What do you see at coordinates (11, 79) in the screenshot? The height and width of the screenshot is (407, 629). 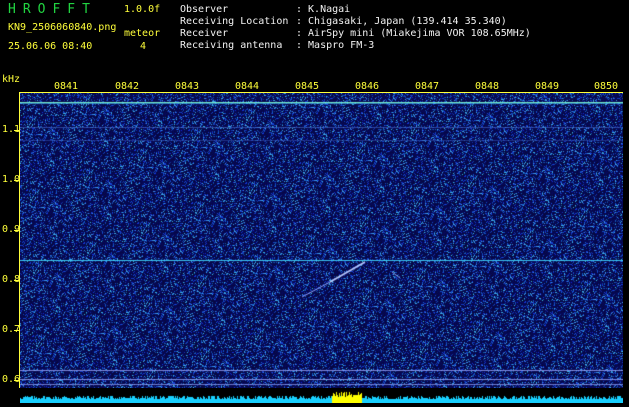 I see `y-unit-label: kHz` at bounding box center [11, 79].